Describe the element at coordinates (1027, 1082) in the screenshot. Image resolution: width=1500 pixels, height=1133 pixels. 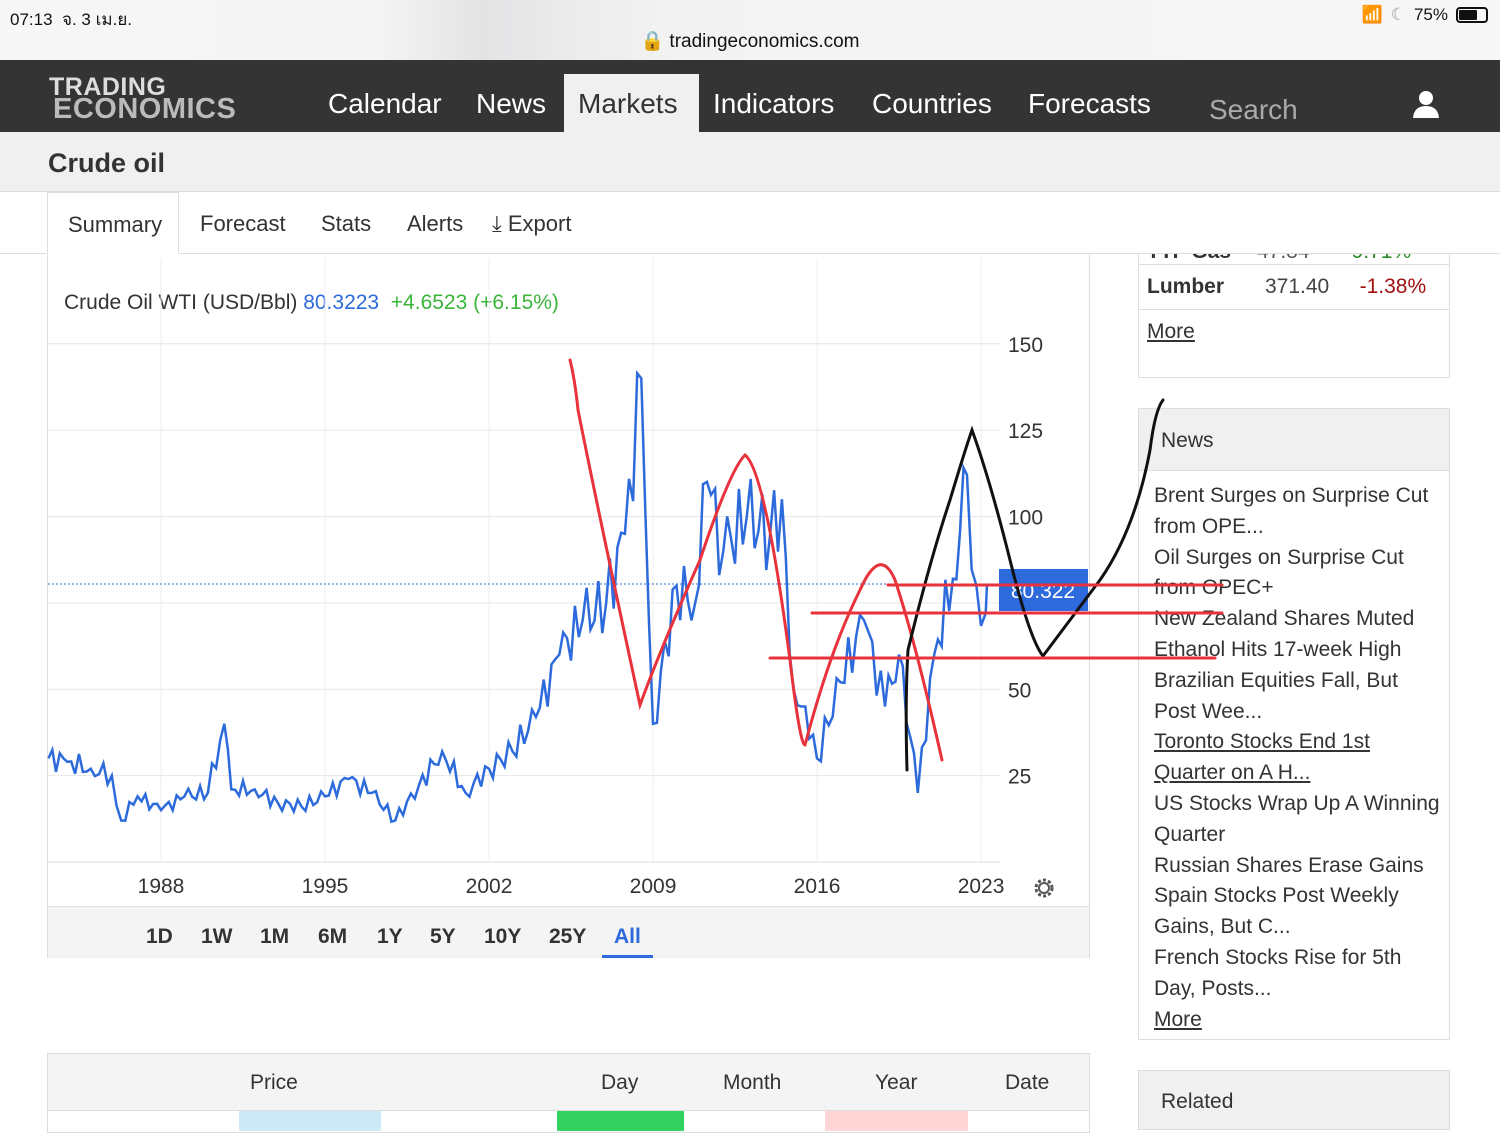
I see `col-date: Date` at that location.